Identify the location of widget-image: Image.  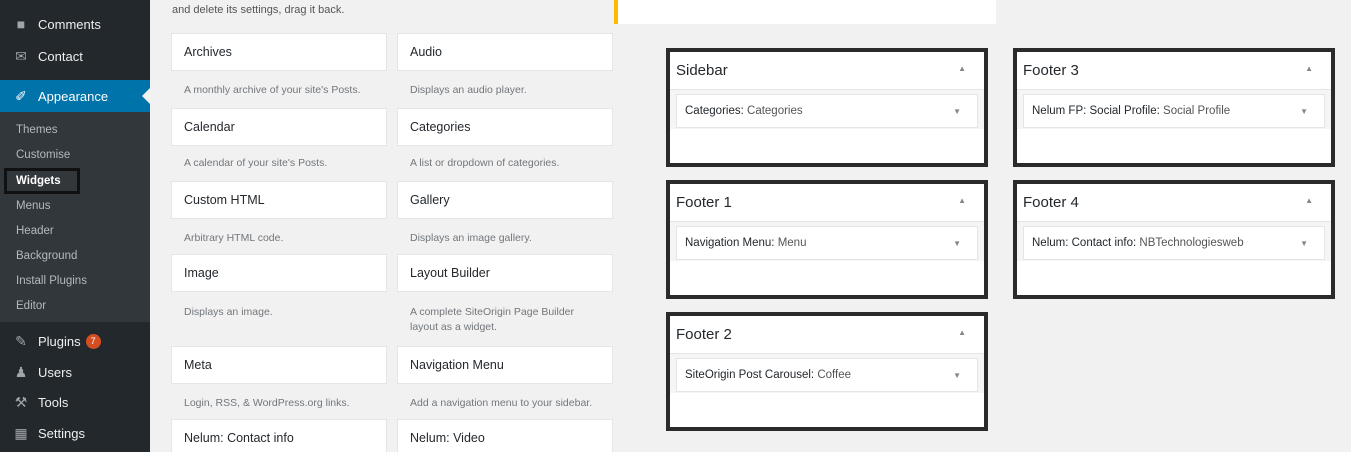
(279, 273).